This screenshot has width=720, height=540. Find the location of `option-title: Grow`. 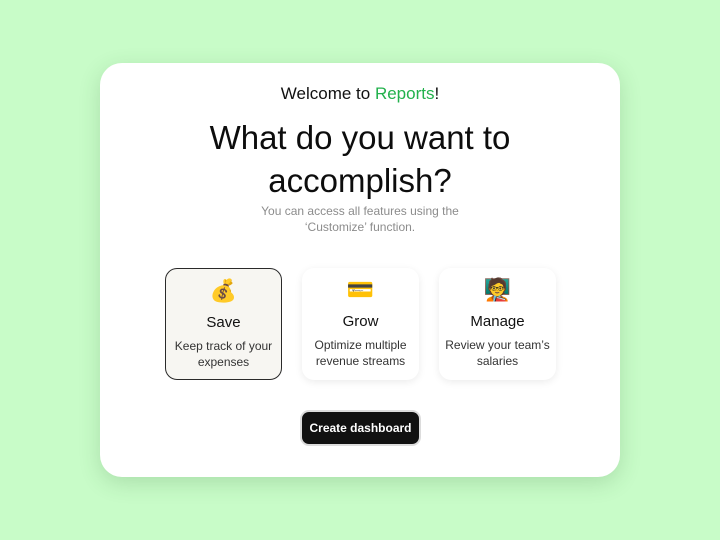

option-title: Grow is located at coordinates (360, 321).